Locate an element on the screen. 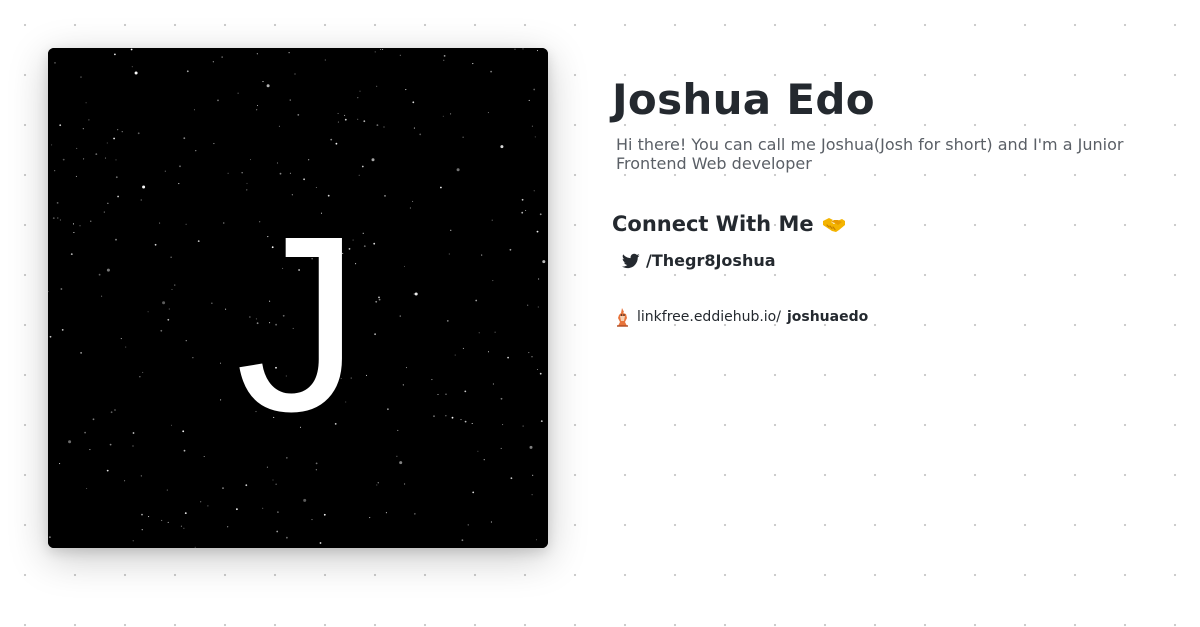 Image resolution: width=1200 pixels, height=627 pixels. profile-name: Joshua Edo is located at coordinates (743, 99).